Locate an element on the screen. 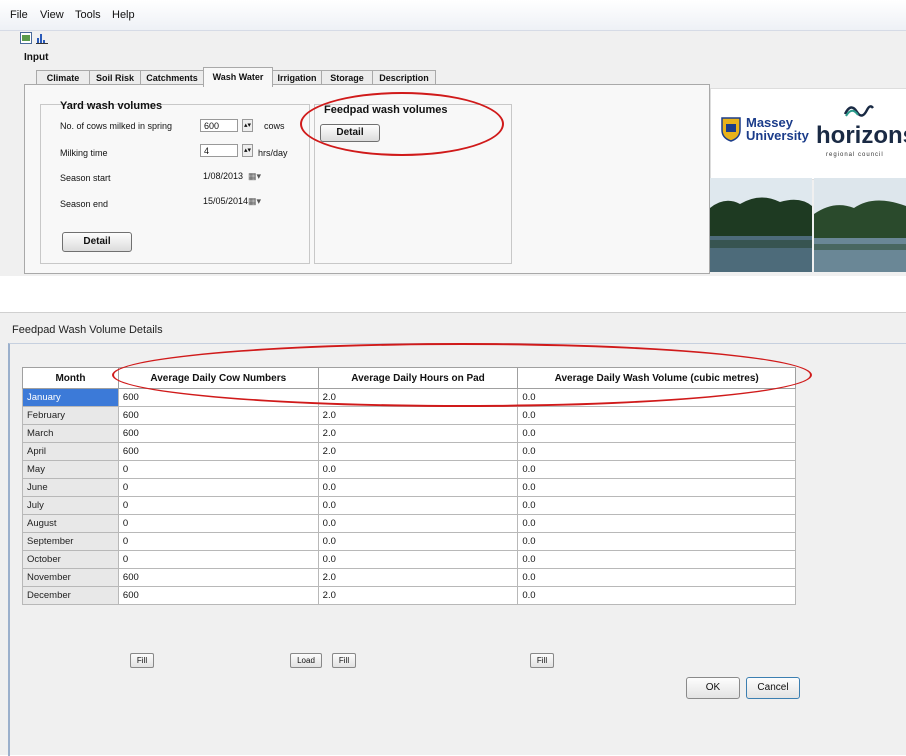 This screenshot has width=906, height=756. fill-cow-numbers-button: Fill is located at coordinates (142, 660).